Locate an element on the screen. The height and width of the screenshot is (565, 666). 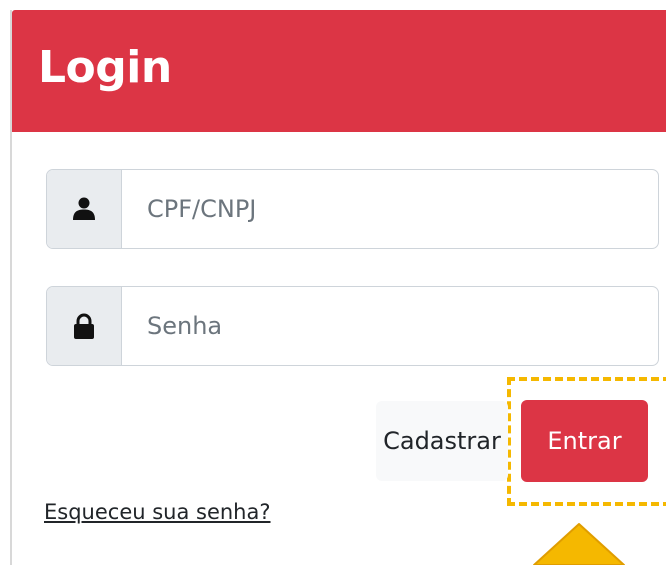
user-icon is located at coordinates (84, 209).